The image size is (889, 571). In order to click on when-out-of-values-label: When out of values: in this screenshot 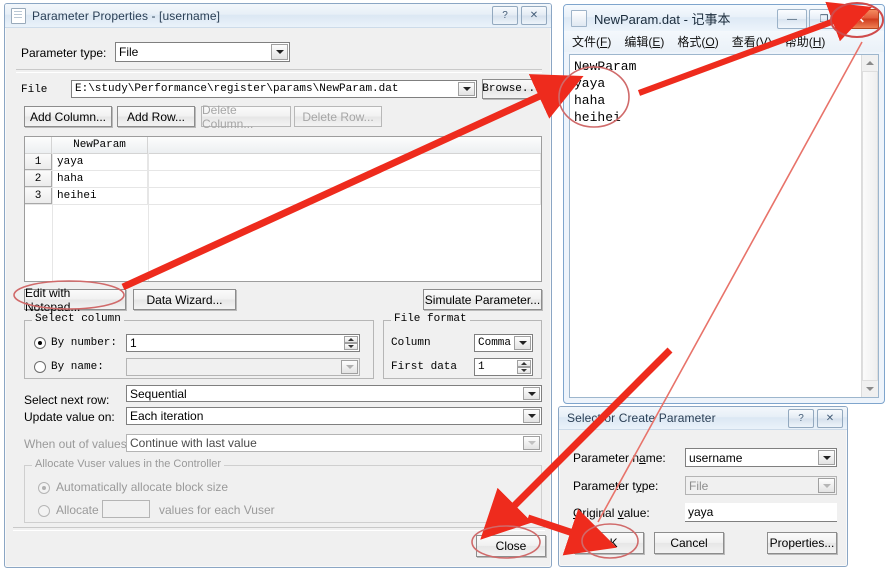, I will do `click(77, 444)`.